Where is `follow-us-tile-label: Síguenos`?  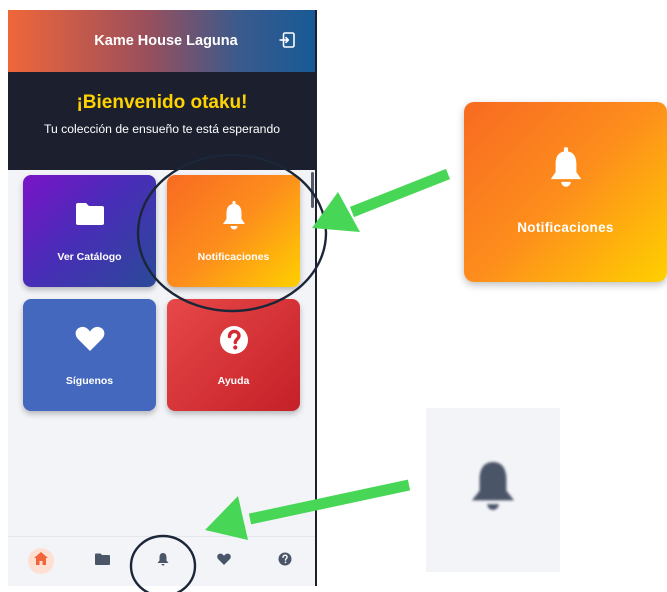
follow-us-tile-label: Síguenos is located at coordinates (89, 381).